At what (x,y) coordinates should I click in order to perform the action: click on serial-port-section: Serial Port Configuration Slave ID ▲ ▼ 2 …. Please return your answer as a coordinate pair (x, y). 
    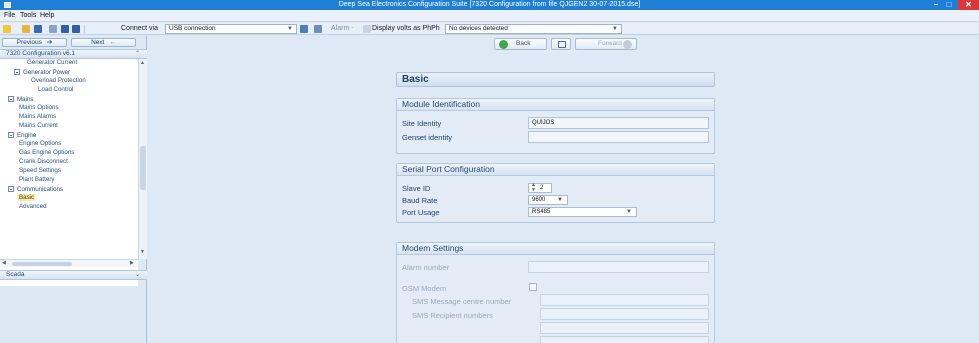
    Looking at the image, I should click on (555, 193).